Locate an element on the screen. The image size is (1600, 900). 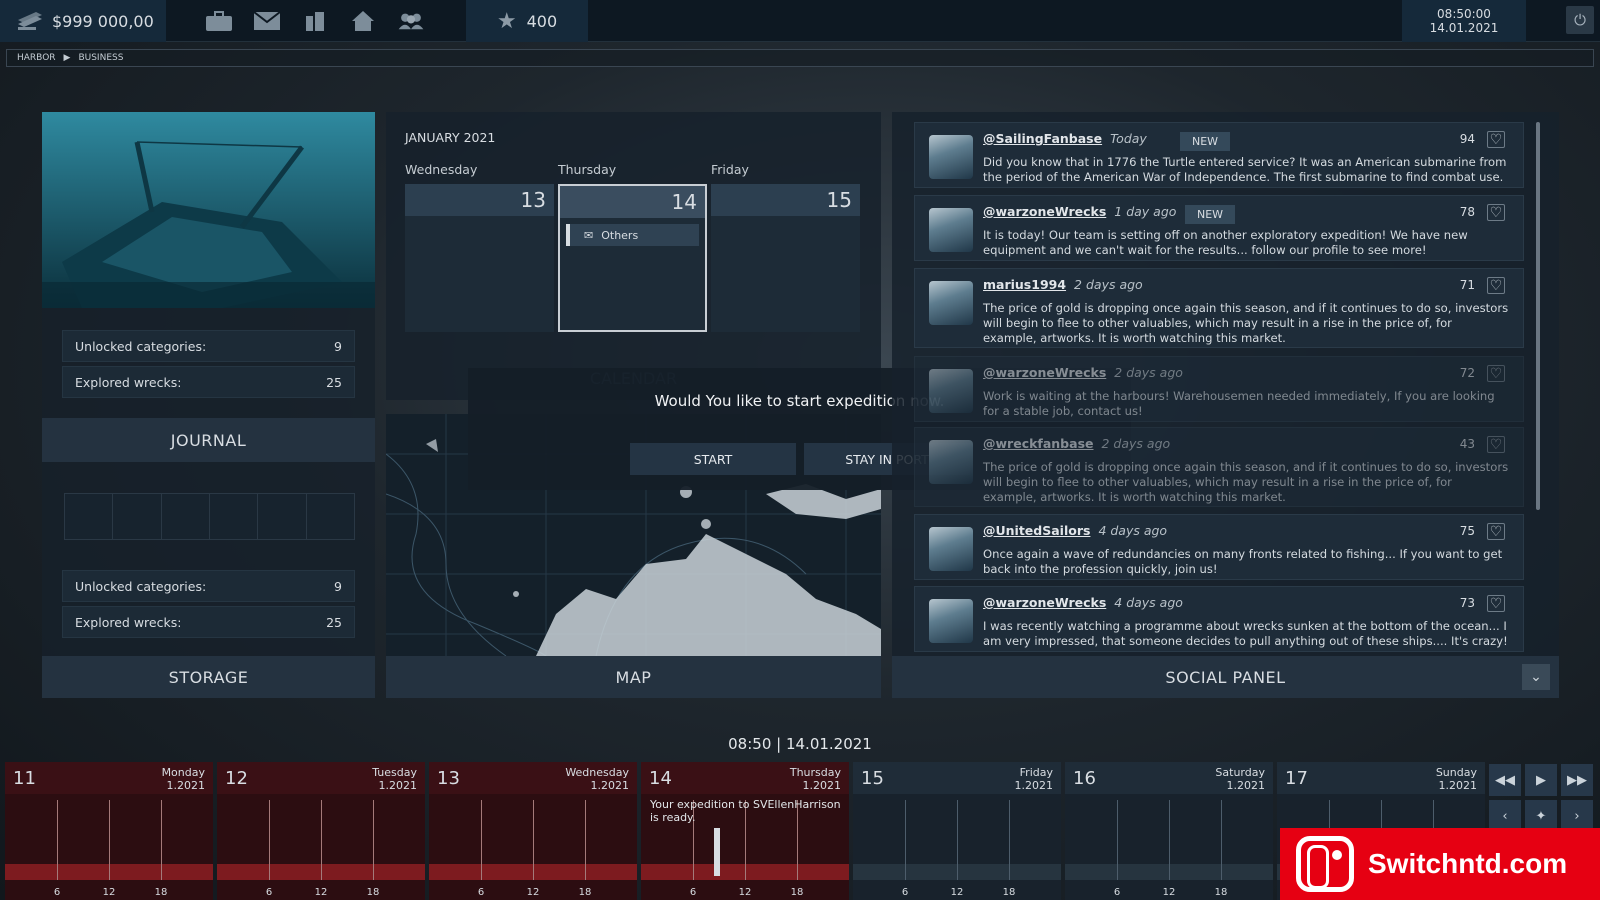
post-user: @UnitedSailors is located at coordinates (1036, 530).